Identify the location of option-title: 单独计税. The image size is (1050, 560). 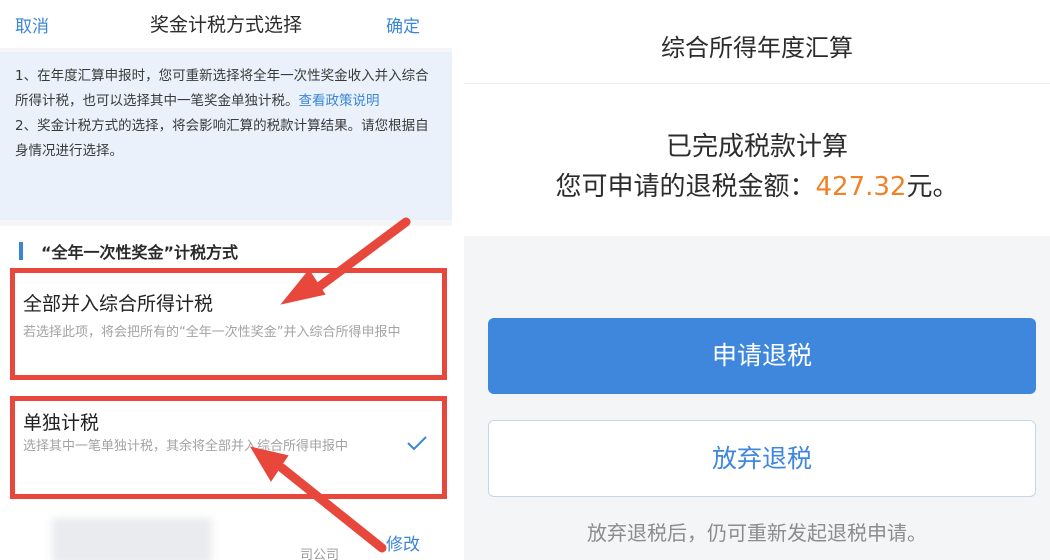
(61, 423).